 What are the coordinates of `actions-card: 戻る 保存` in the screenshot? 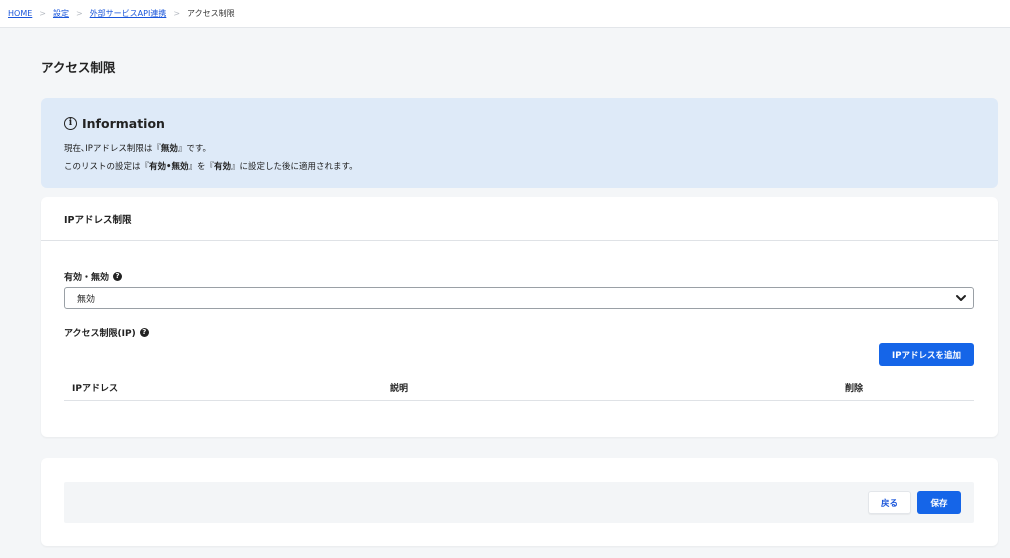 It's located at (519, 502).